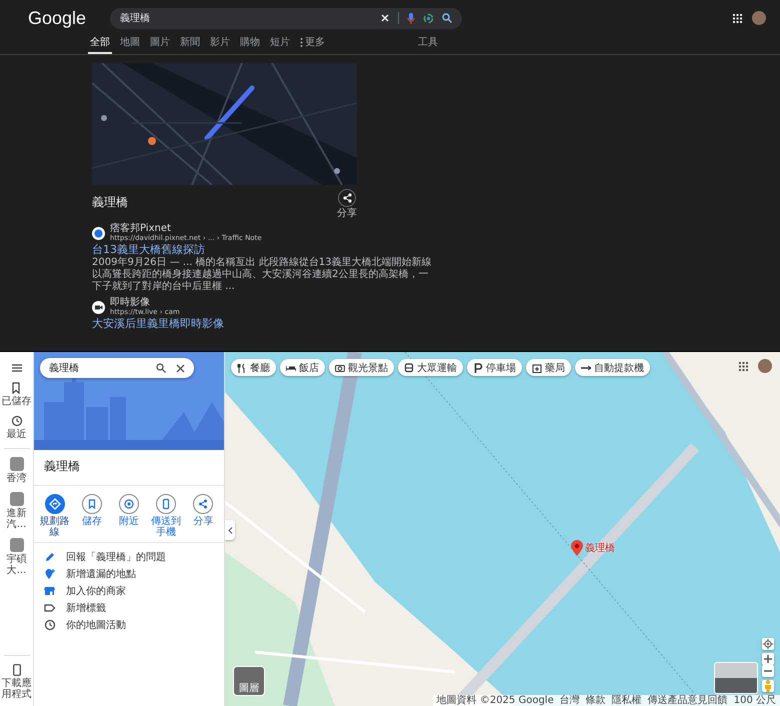 This screenshot has height=706, width=780. Describe the element at coordinates (428, 44) in the screenshot. I see `tools-tab: 工具` at that location.